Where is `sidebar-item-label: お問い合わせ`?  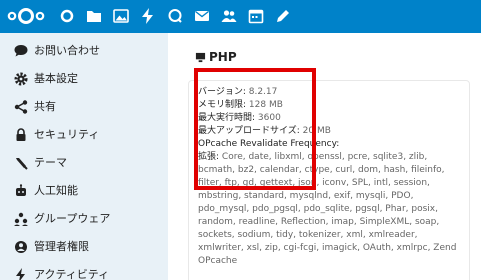
sidebar-item-label: お問い合わせ is located at coordinates (67, 50).